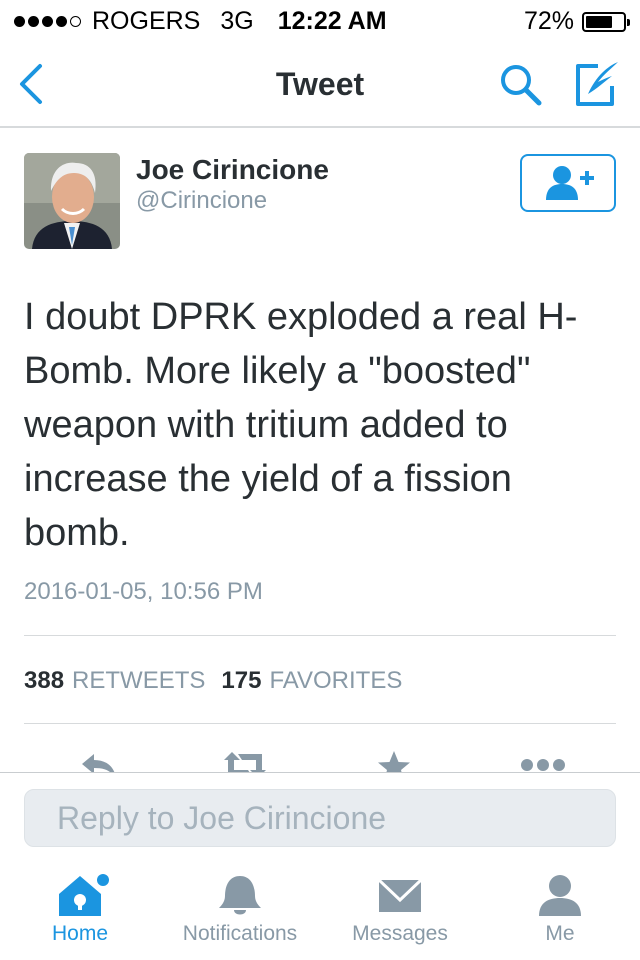 This screenshot has height=960, width=640. What do you see at coordinates (49, 21) in the screenshot?
I see `signal-strength-icon` at bounding box center [49, 21].